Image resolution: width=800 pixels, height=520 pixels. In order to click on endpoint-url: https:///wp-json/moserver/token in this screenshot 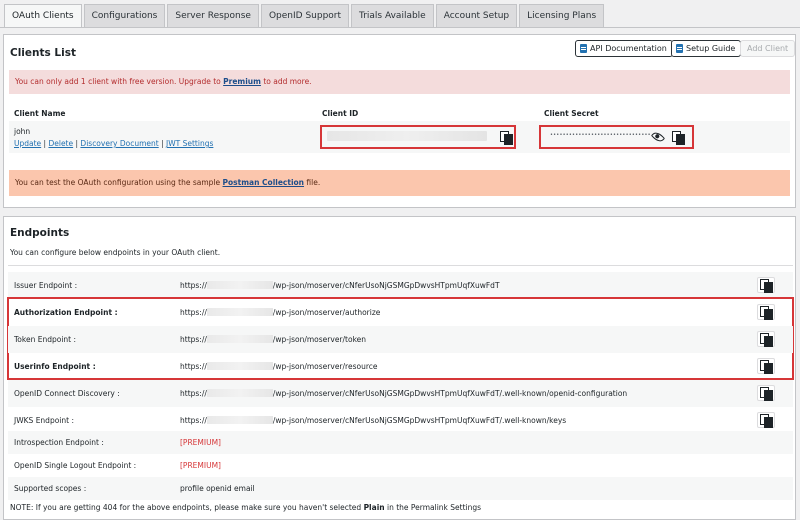, I will do `click(273, 339)`.